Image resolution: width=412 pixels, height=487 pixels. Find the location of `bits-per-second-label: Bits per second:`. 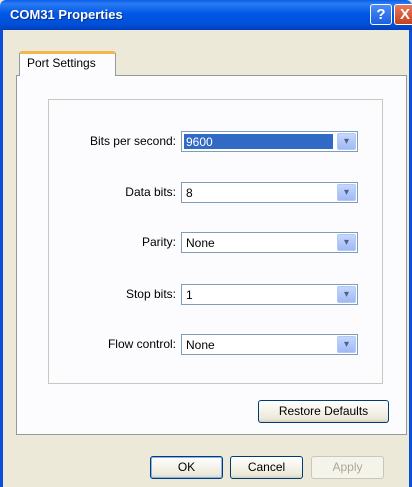

bits-per-second-label: Bits per second: is located at coordinates (132, 141).